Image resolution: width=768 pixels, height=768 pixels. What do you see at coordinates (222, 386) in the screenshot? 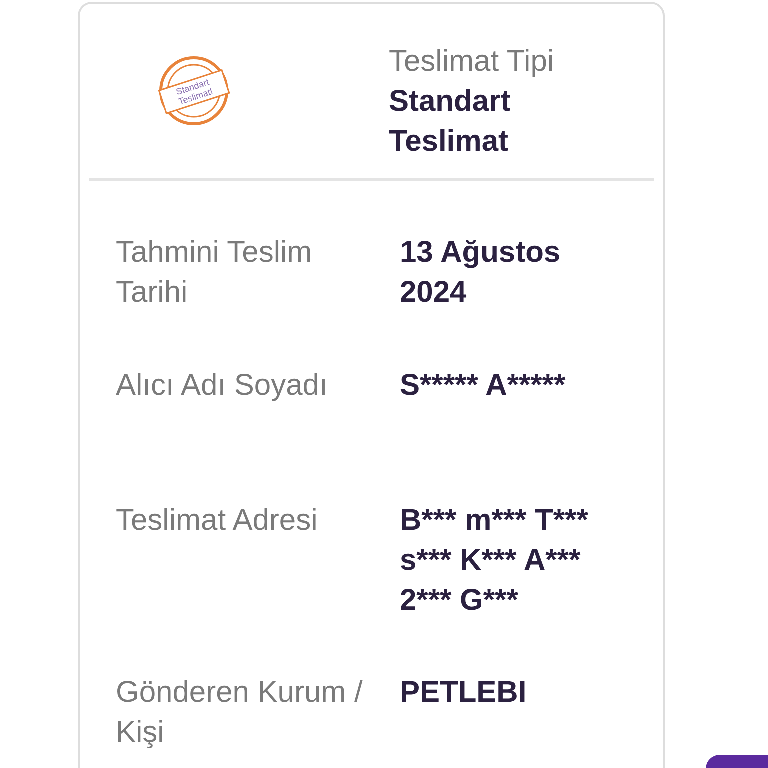
I see `field-label: Alıcı Adı Soyadı` at bounding box center [222, 386].